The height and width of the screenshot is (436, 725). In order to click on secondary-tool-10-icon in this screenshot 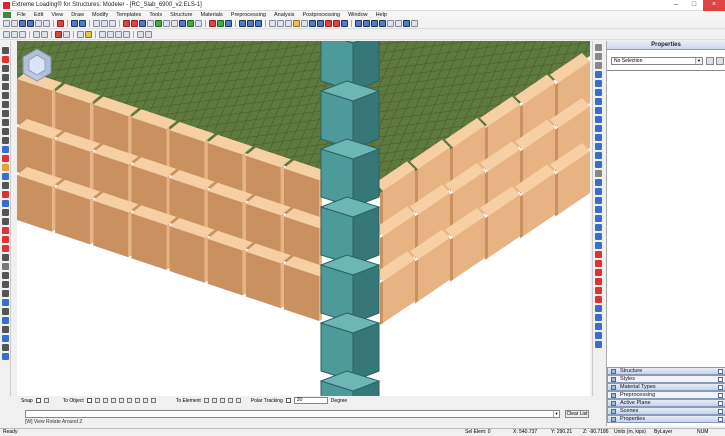, I will do `click(80, 34)`.